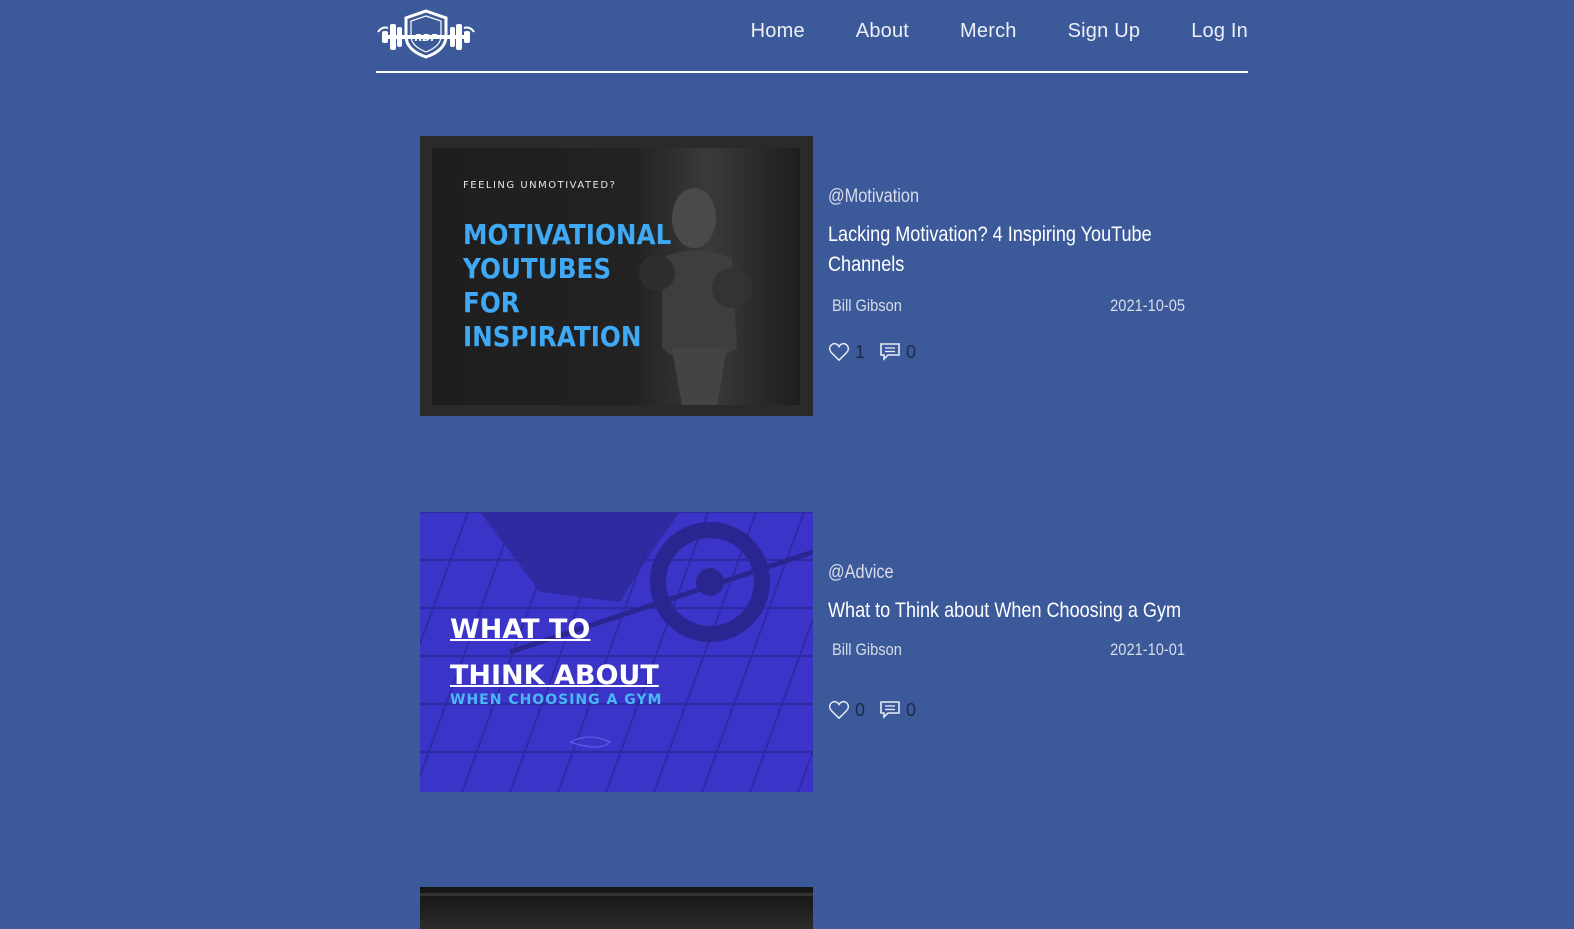 The height and width of the screenshot is (929, 1574). I want to click on post-title: What to Think about When Choosing a Gym, so click(1008, 611).